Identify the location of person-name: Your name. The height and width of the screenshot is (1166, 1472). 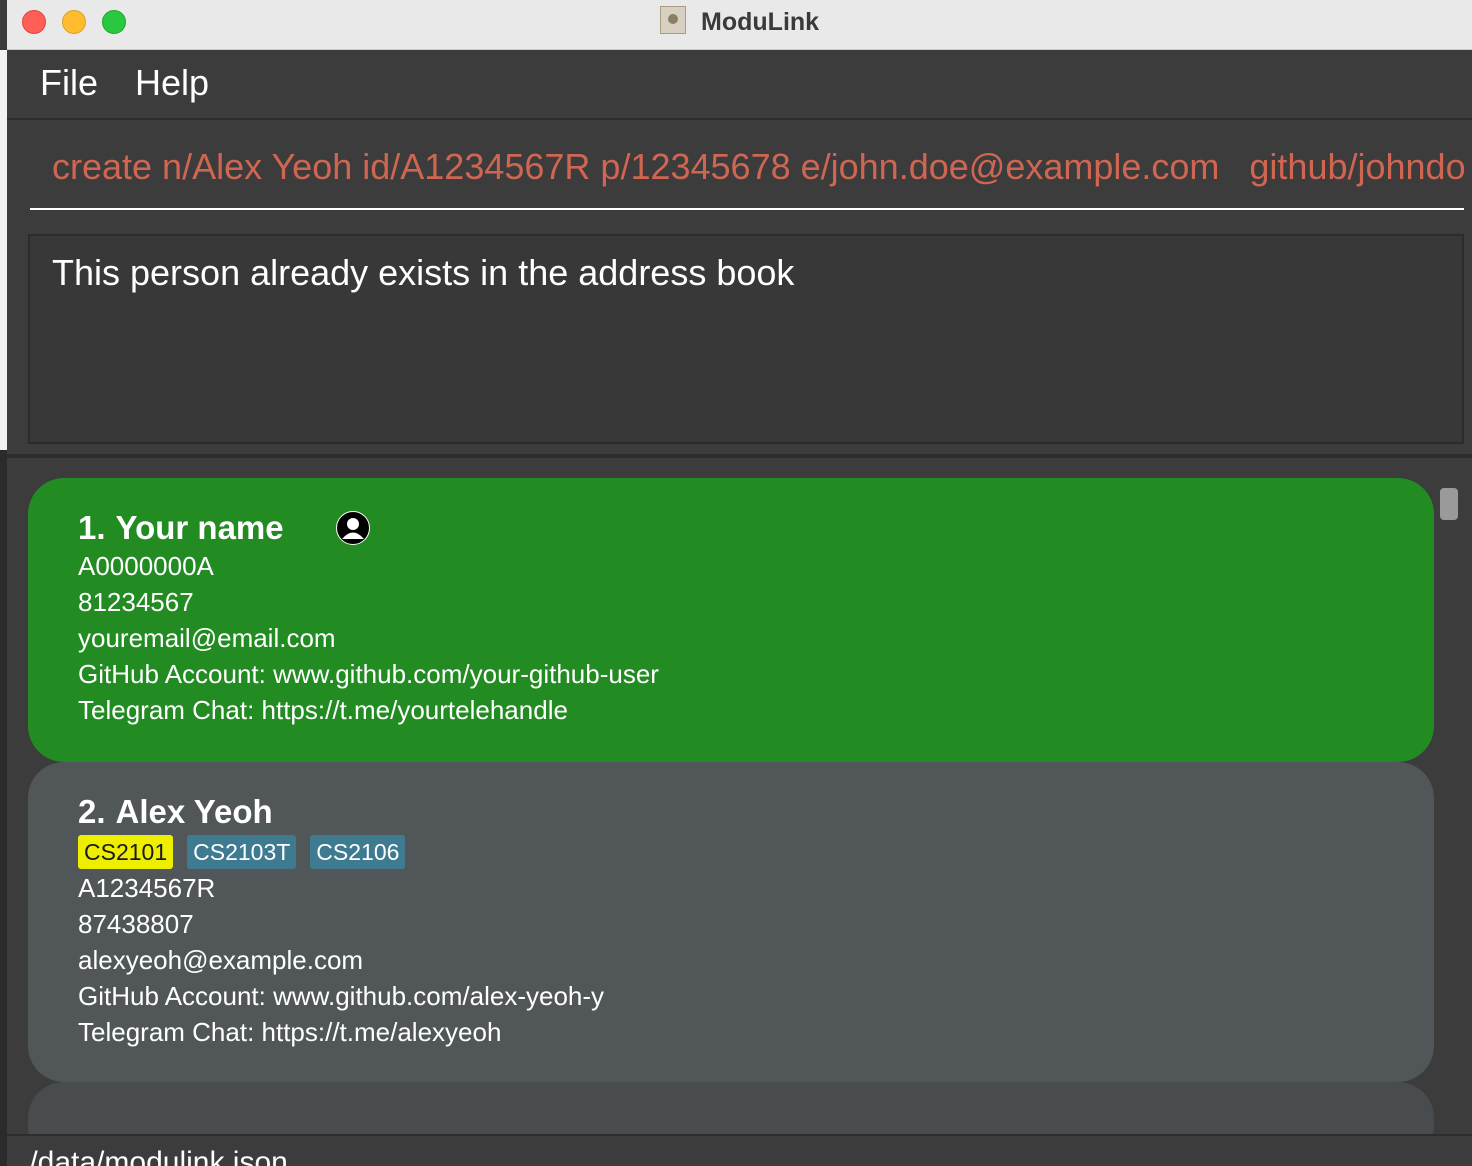
(199, 527).